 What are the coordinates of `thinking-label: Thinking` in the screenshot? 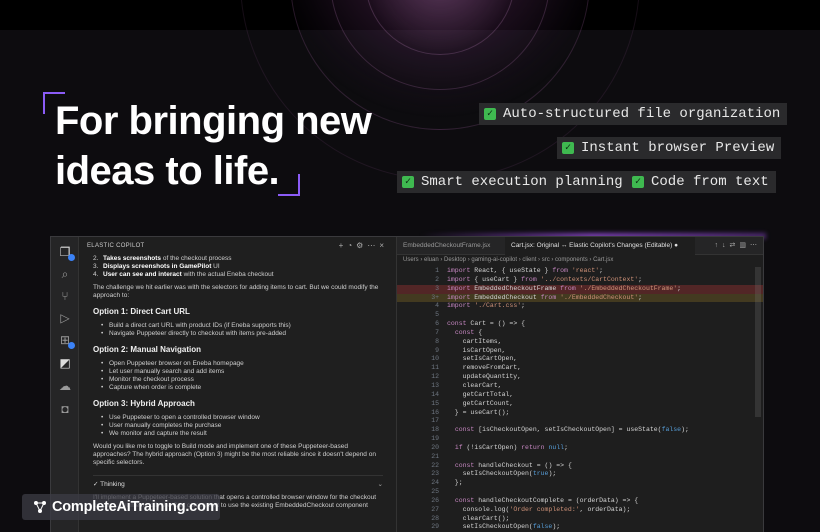 It's located at (112, 484).